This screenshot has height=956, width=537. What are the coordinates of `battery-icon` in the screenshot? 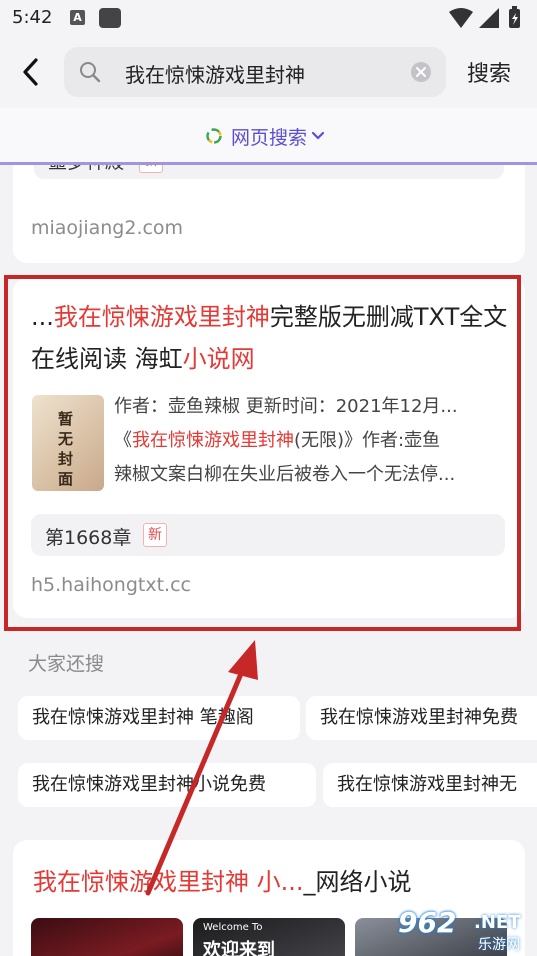 It's located at (514, 17).